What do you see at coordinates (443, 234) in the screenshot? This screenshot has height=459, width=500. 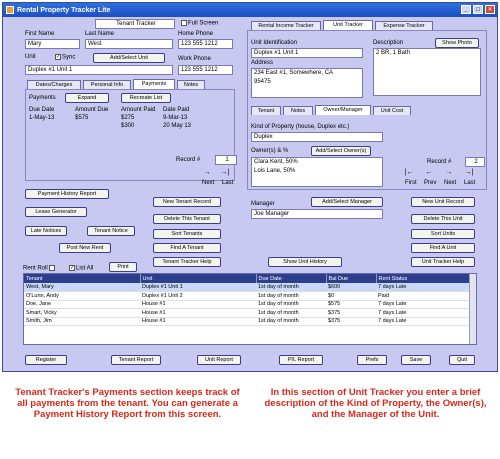 I see `sort-units-button: Sort Units` at bounding box center [443, 234].